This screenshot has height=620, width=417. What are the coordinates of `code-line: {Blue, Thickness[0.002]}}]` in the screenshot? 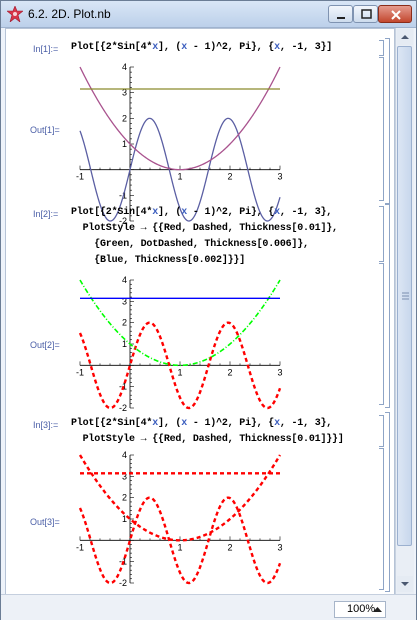 It's located at (204, 263).